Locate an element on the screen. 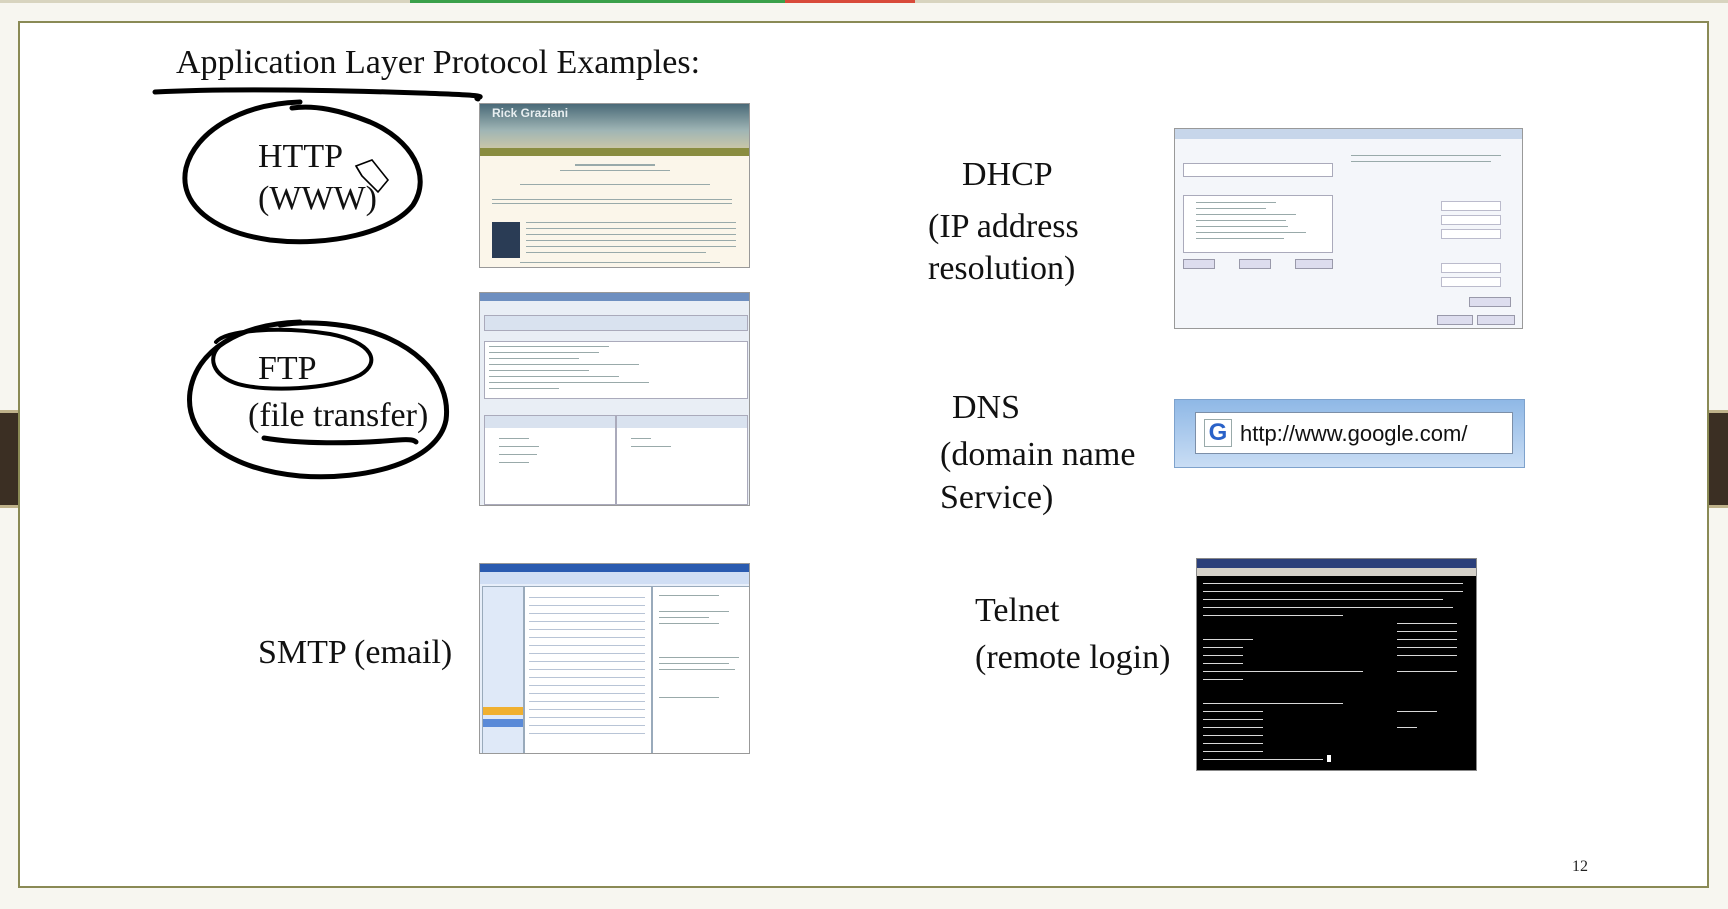  dns-browser-address-bar-screenshot: G http://www.google.com/ is located at coordinates (1349, 433).